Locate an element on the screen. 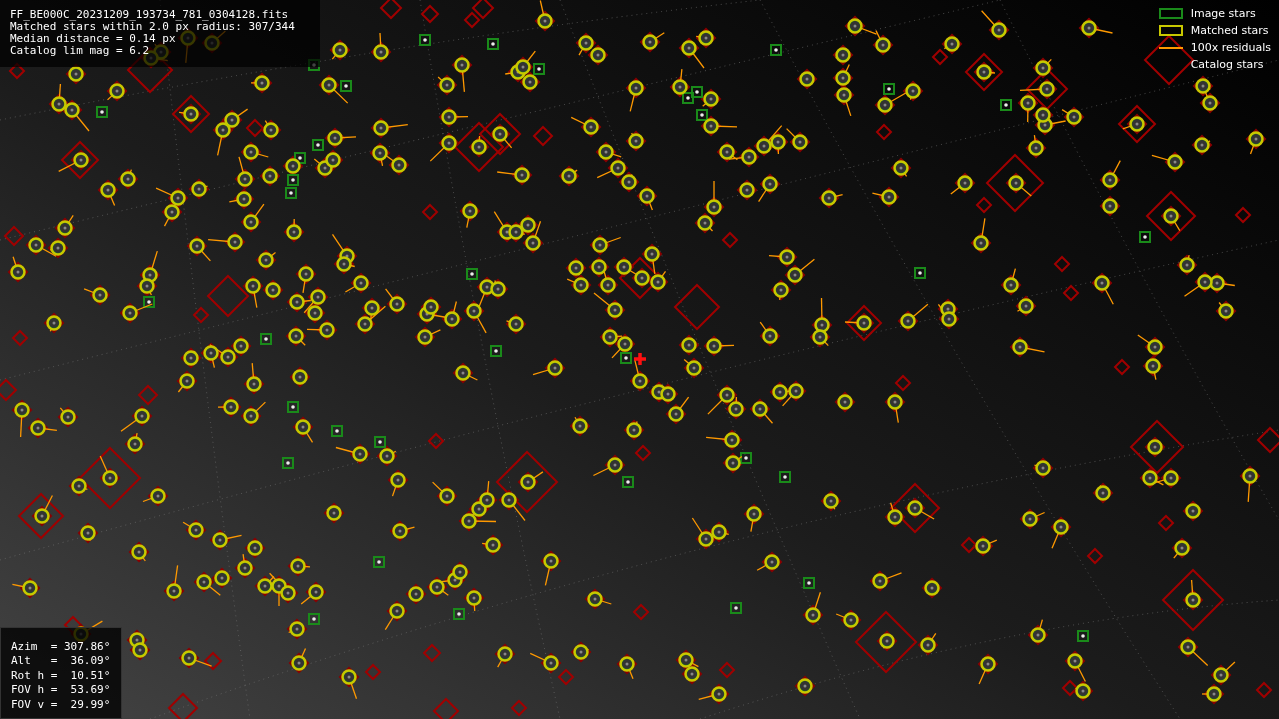 This screenshot has height=719, width=1279. legend-label: Image stars is located at coordinates (1223, 13).